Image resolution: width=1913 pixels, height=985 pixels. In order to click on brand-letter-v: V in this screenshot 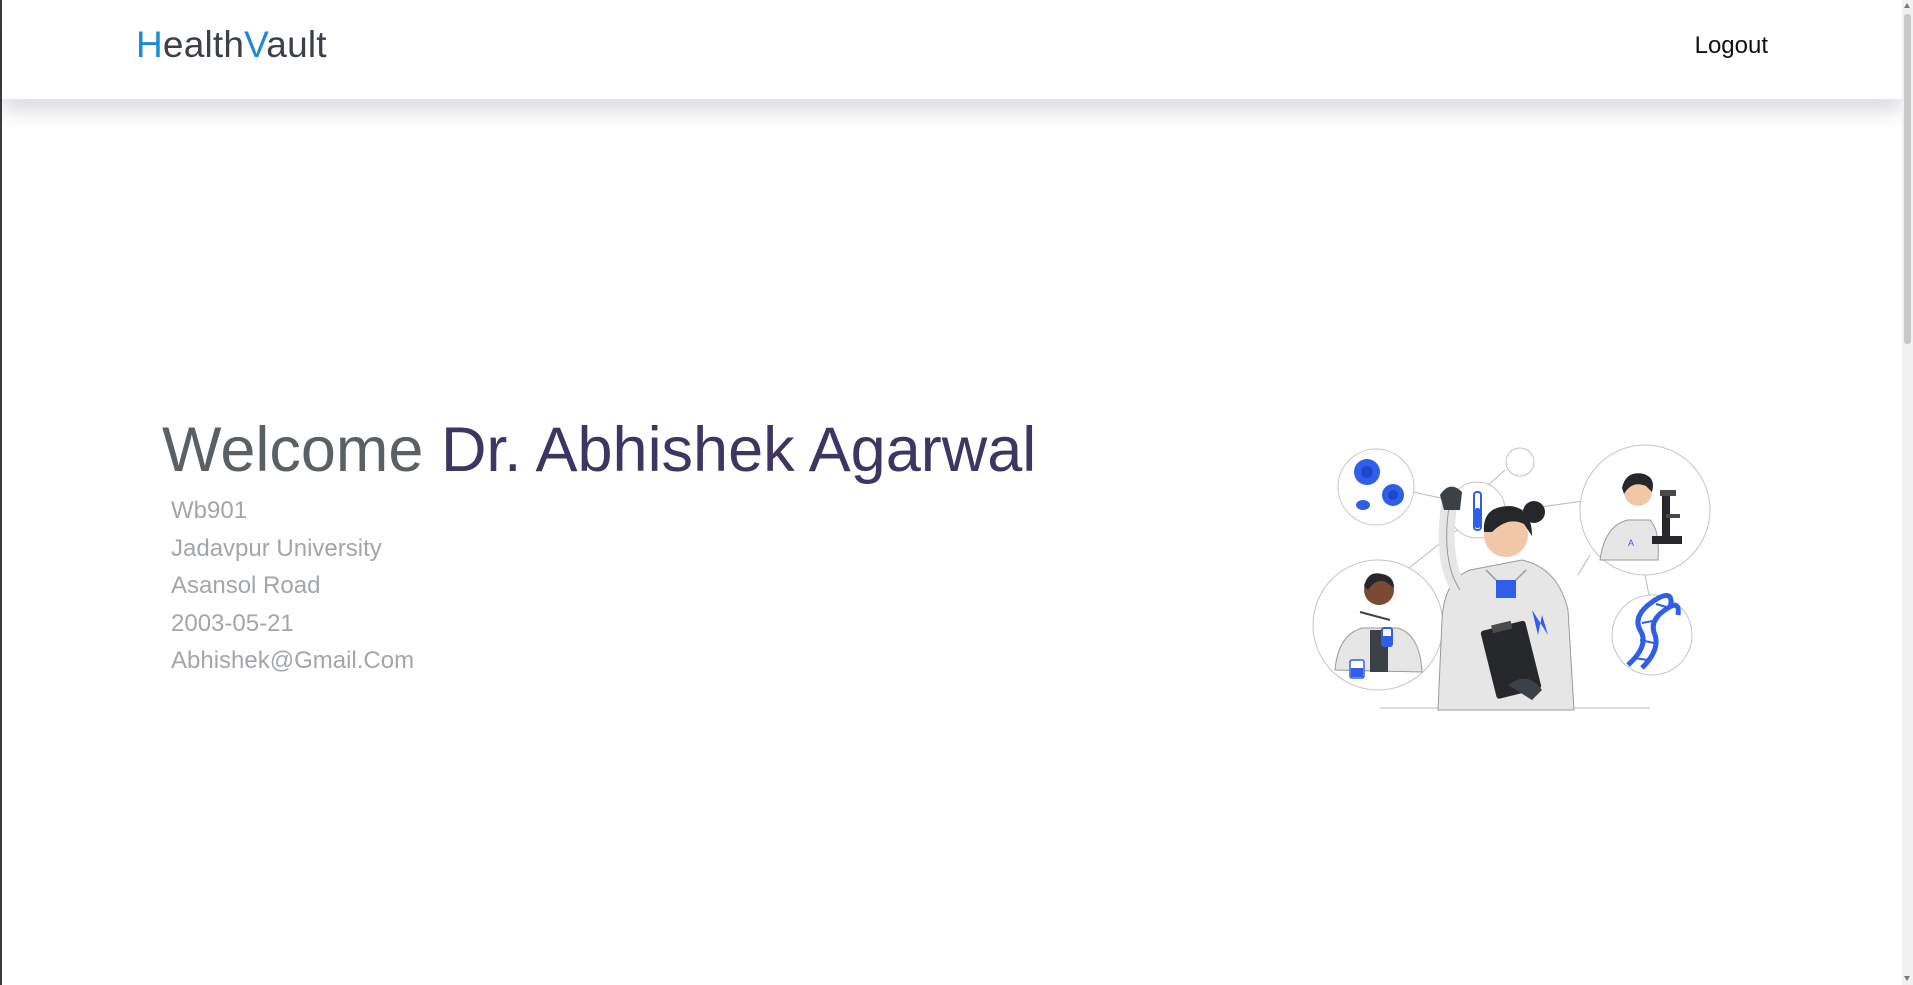, I will do `click(255, 44)`.